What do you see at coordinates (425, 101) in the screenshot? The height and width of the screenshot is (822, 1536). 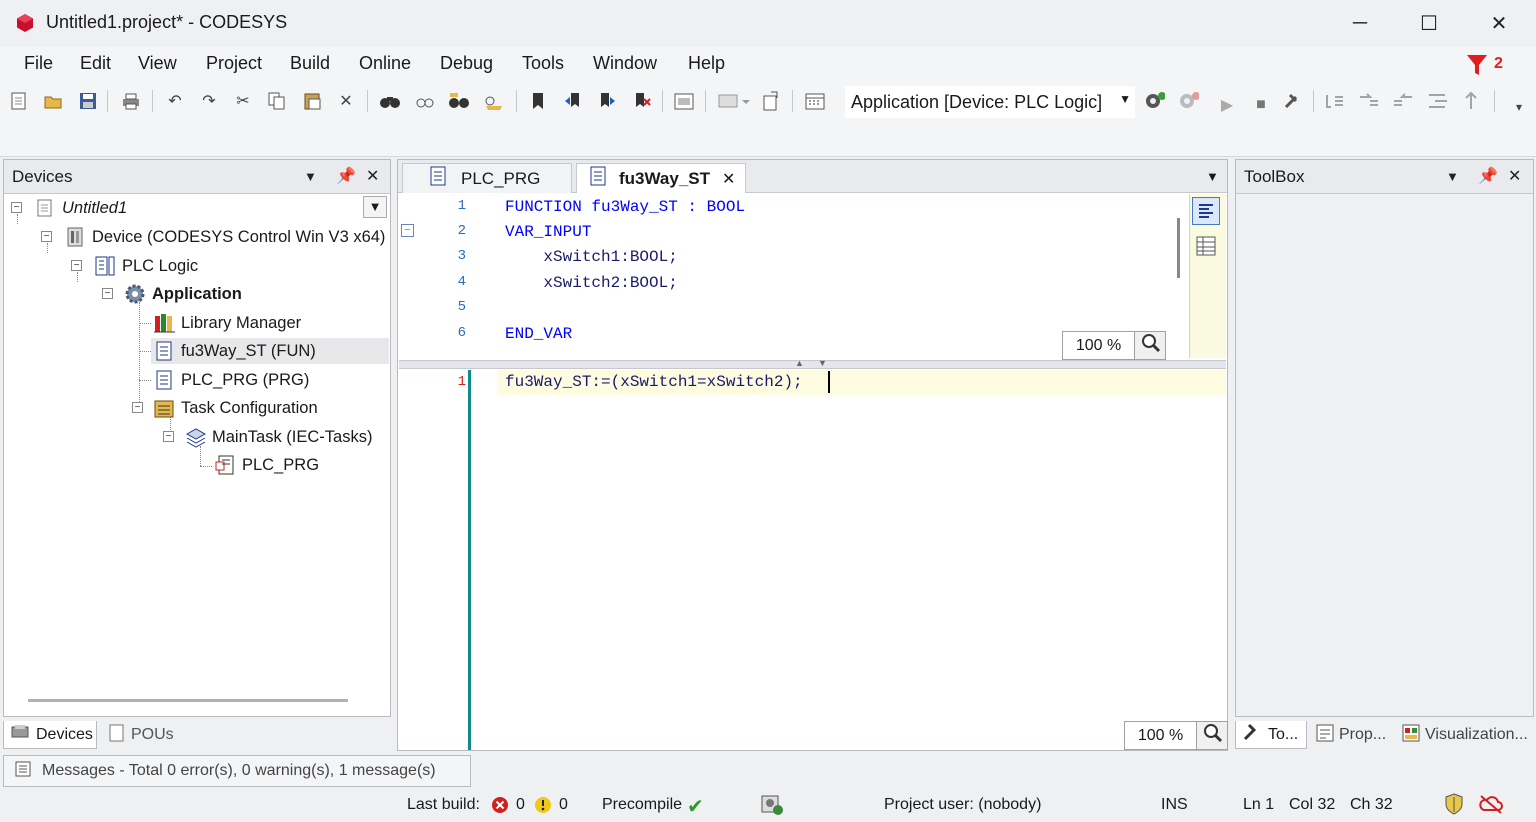 I see `find-next-icon` at bounding box center [425, 101].